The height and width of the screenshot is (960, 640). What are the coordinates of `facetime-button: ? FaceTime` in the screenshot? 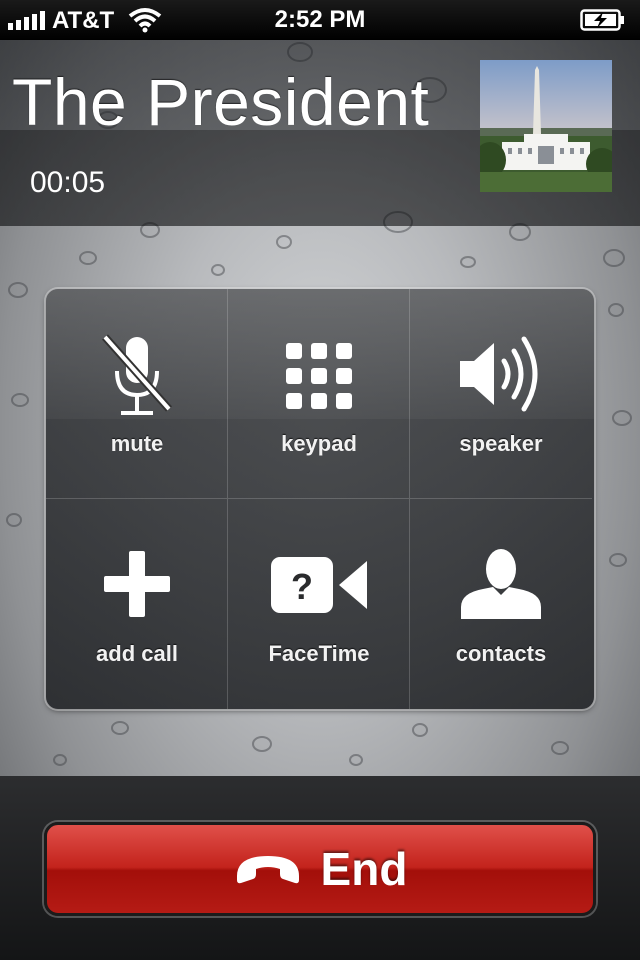 It's located at (319, 604).